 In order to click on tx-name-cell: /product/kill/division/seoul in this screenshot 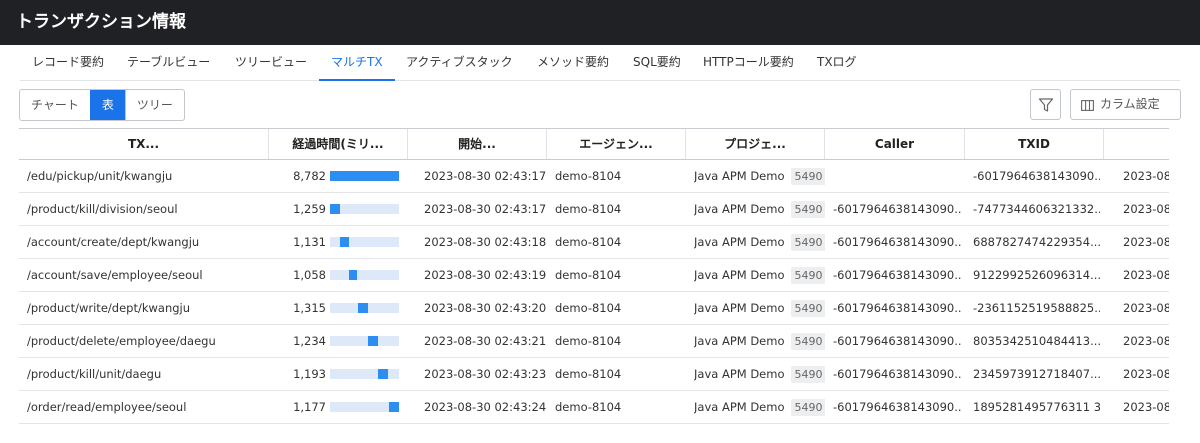, I will do `click(102, 209)`.